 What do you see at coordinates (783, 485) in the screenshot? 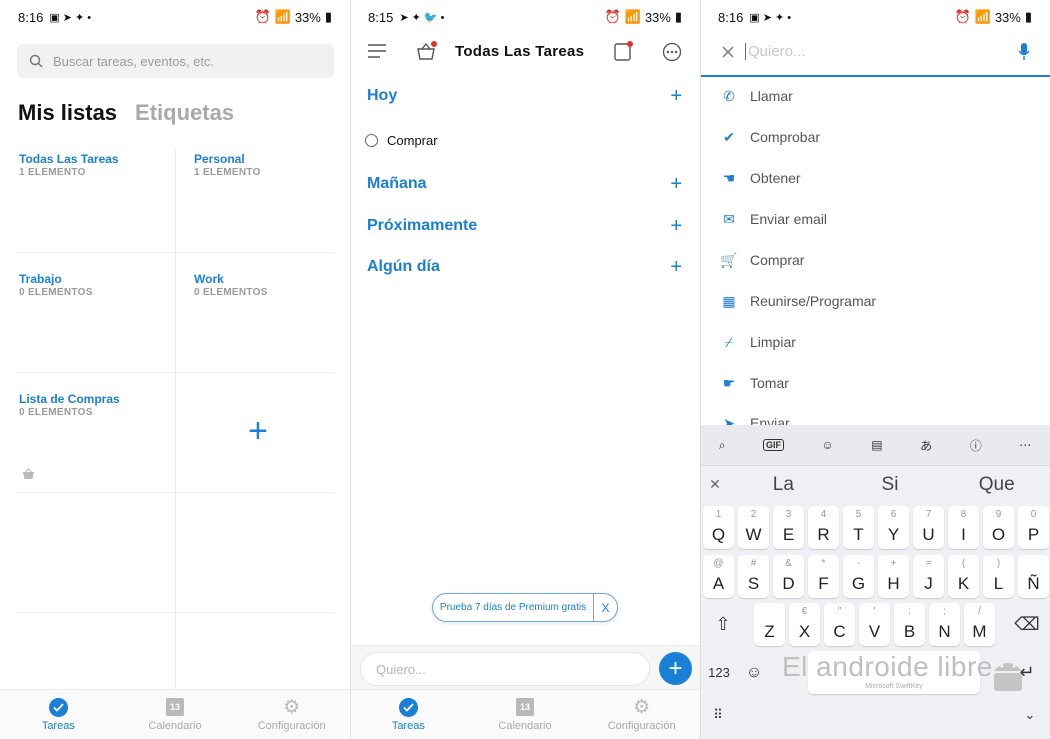
I see `word-suggestion: La` at bounding box center [783, 485].